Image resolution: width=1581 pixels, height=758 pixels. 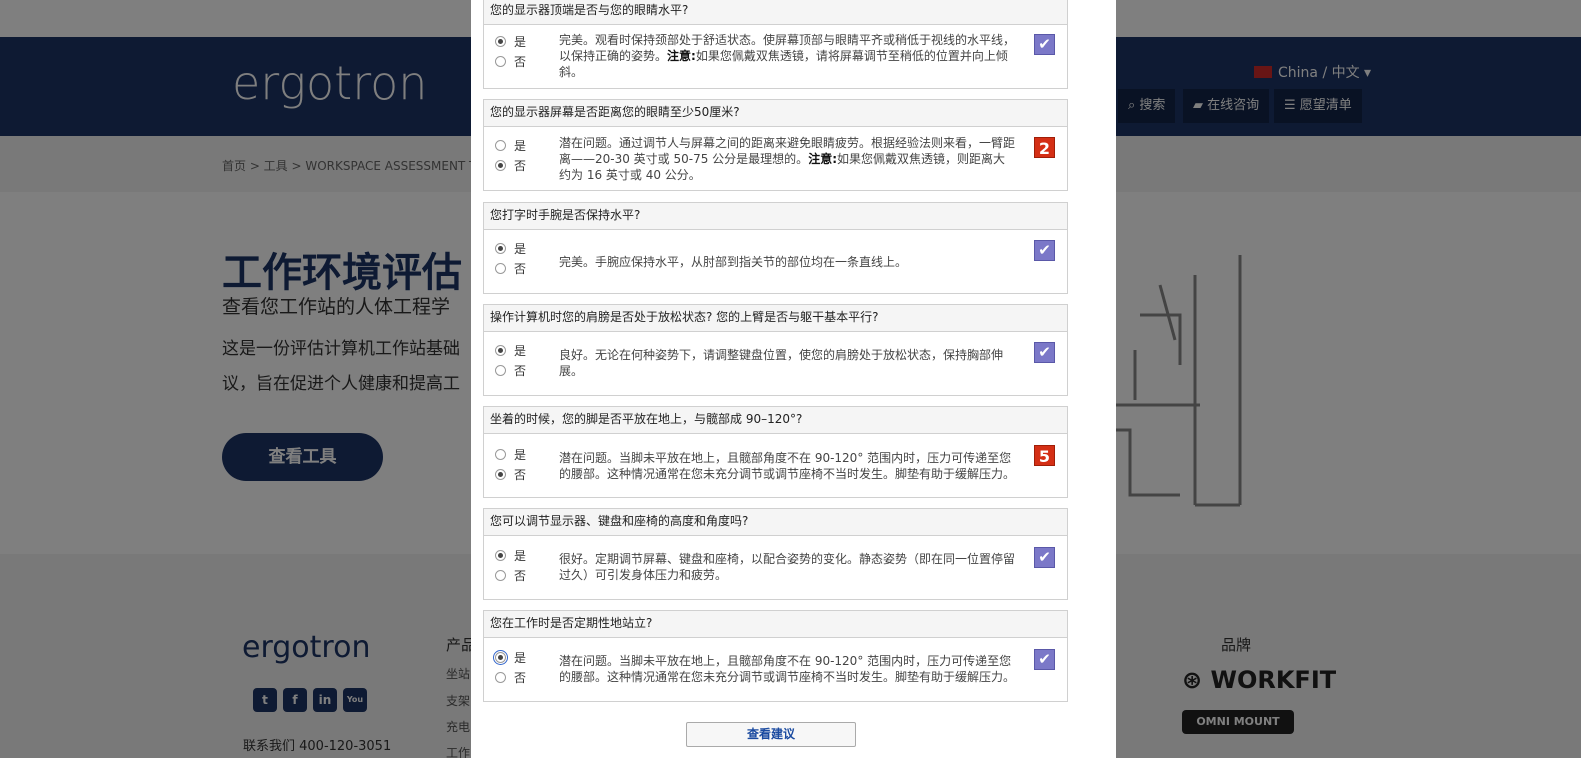 I want to click on feedback-text: 良好。无论在何种姿势下，请调整键盘位置，使您的肩膀处于放松状态，保持胸部伸展。, so click(x=781, y=363).